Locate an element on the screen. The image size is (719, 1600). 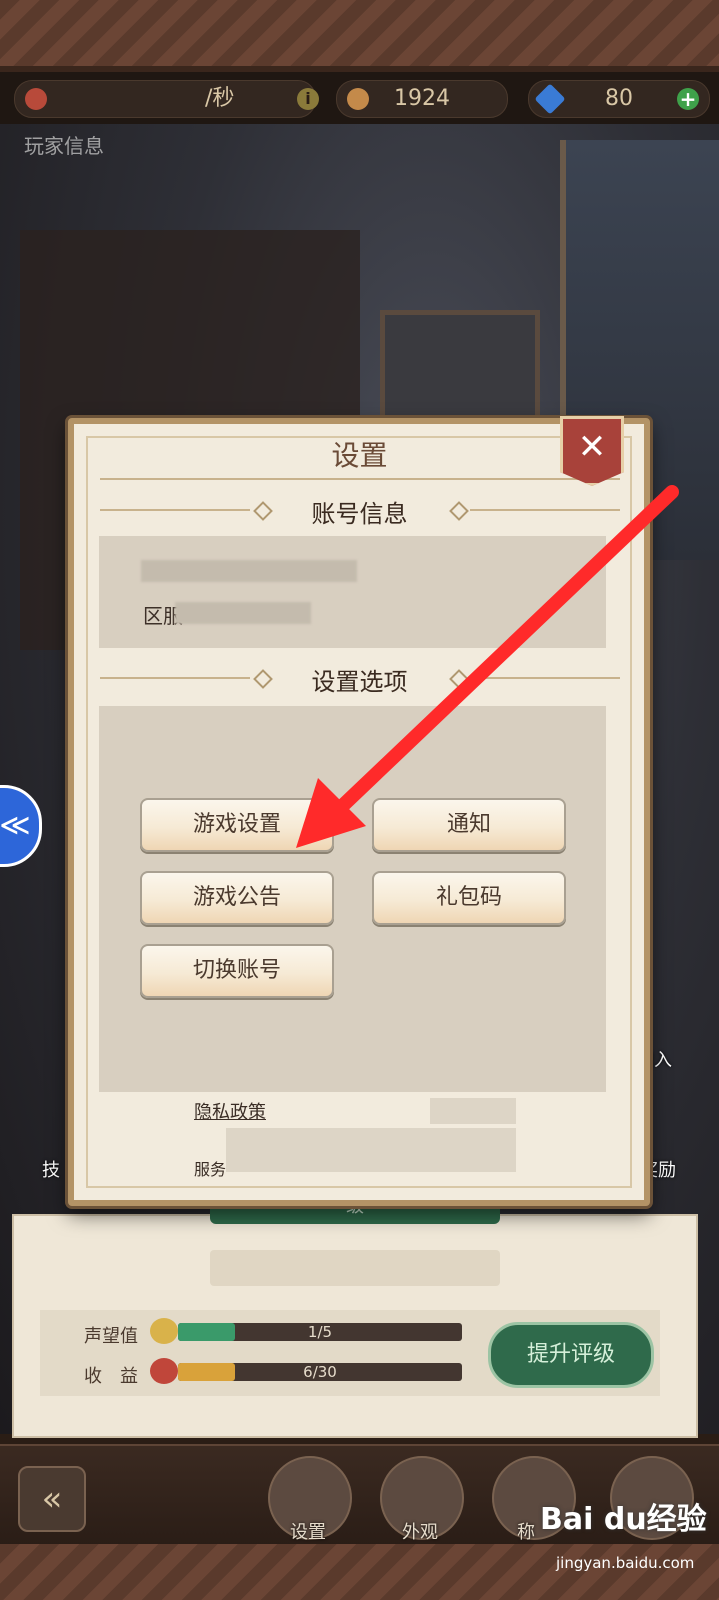
player-info-label: 玩家信息 is located at coordinates (64, 144).